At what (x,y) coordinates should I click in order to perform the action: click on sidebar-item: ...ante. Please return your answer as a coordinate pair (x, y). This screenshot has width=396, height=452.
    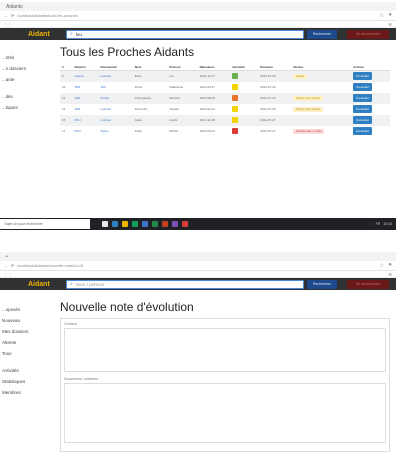
    Looking at the image, I should click on (26, 79).